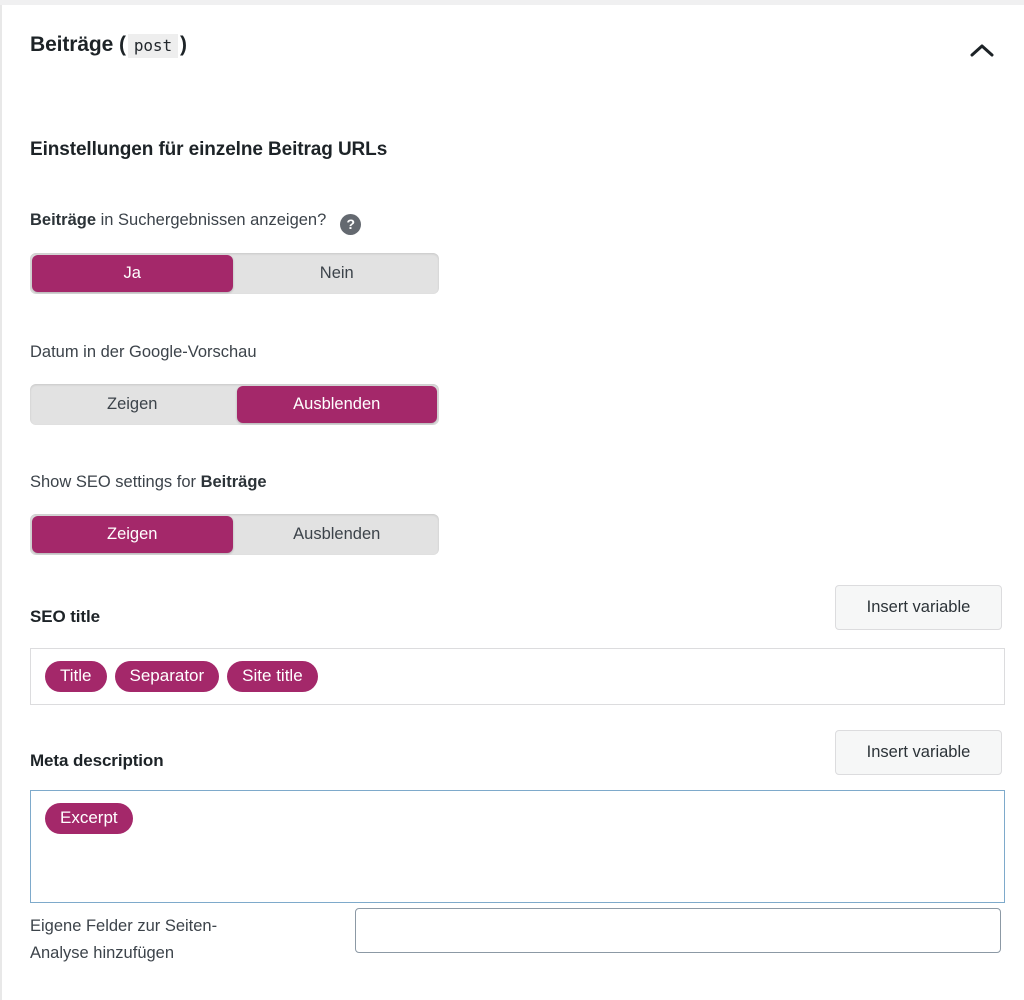 Image resolution: width=1024 pixels, height=1000 pixels. What do you see at coordinates (233, 482) in the screenshot?
I see `show-seo-settings-label-strong: Beiträge` at bounding box center [233, 482].